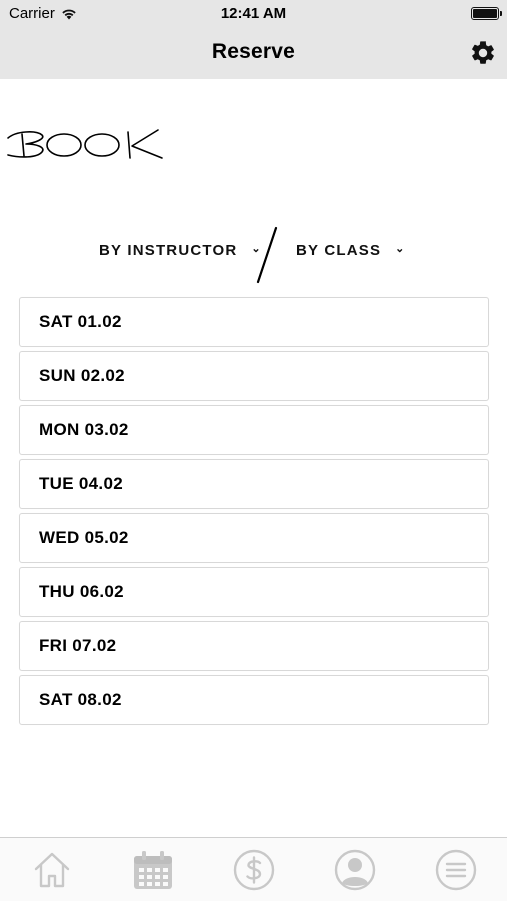 The width and height of the screenshot is (507, 901). I want to click on date-item: FRI 07.02, so click(254, 646).